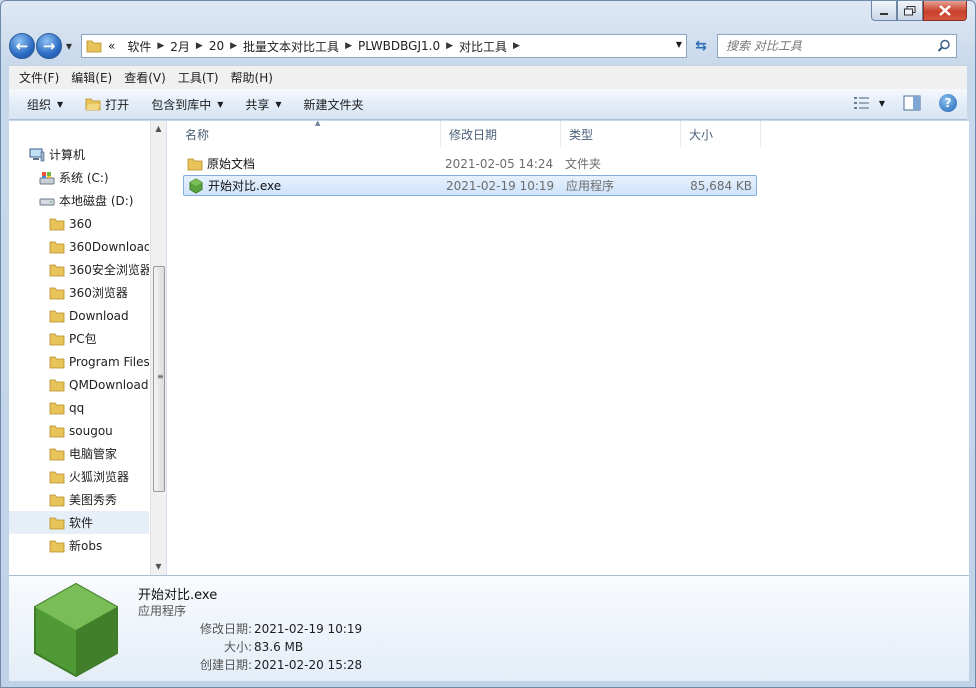 This screenshot has width=976, height=688. Describe the element at coordinates (884, 11) in the screenshot. I see `minimize-button` at that location.